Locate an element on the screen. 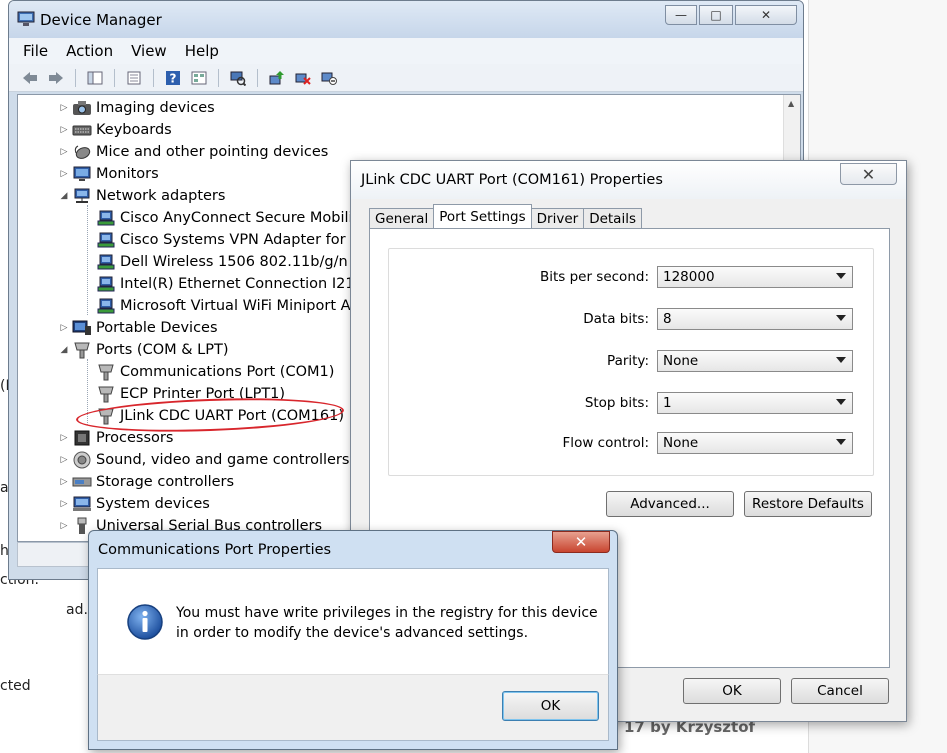 This screenshot has width=947, height=753. flow-control-select: None is located at coordinates (755, 443).